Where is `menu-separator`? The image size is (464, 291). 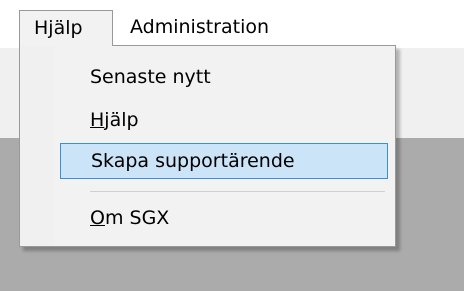 menu-separator is located at coordinates (237, 191).